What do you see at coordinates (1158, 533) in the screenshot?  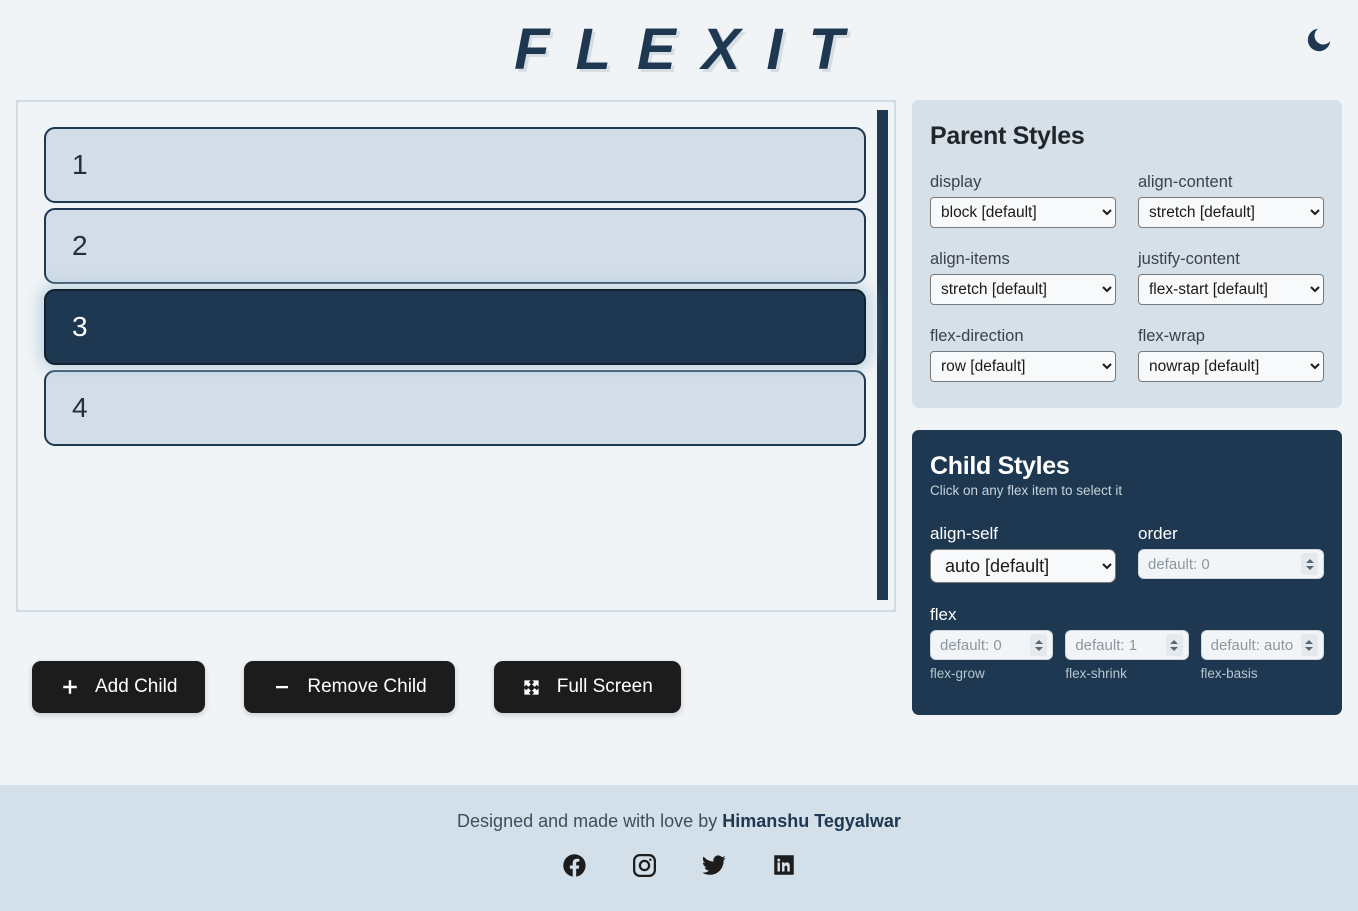 I see `order-label: order` at bounding box center [1158, 533].